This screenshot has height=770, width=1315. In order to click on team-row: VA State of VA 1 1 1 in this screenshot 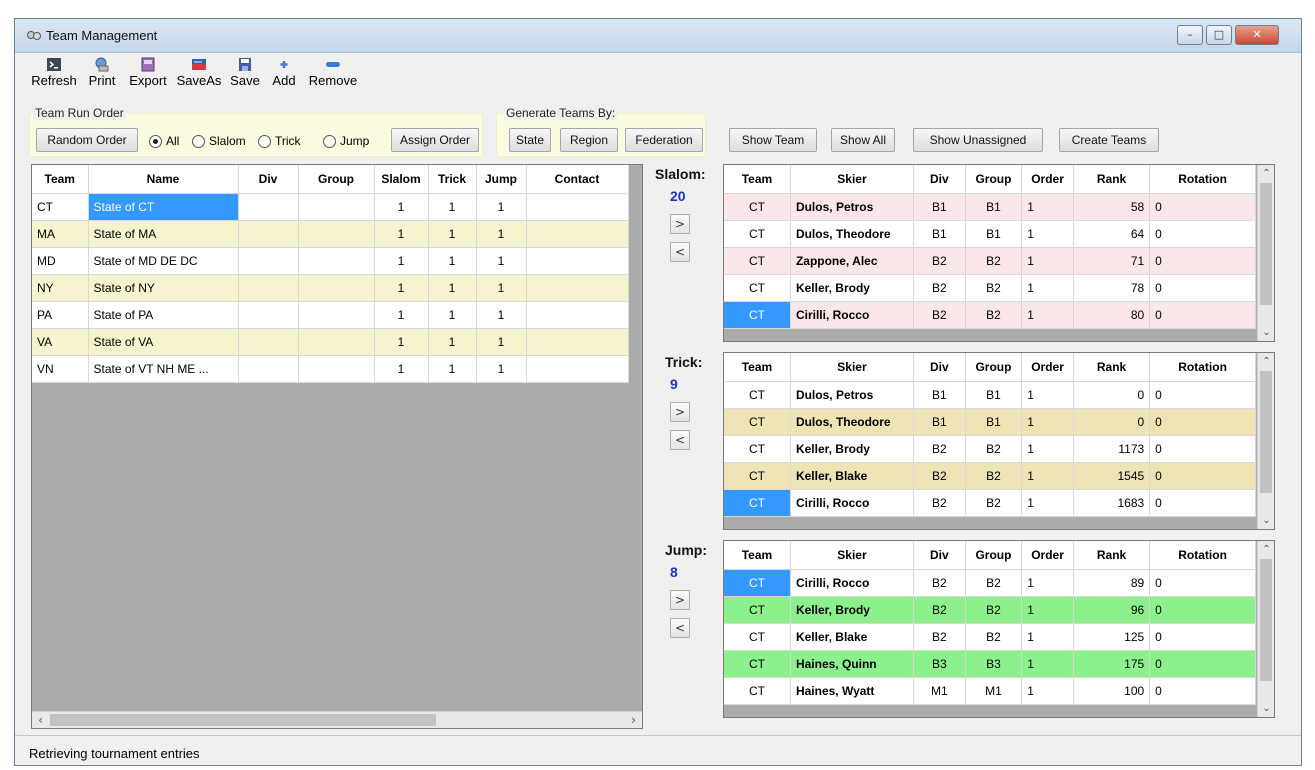, I will do `click(330, 342)`.